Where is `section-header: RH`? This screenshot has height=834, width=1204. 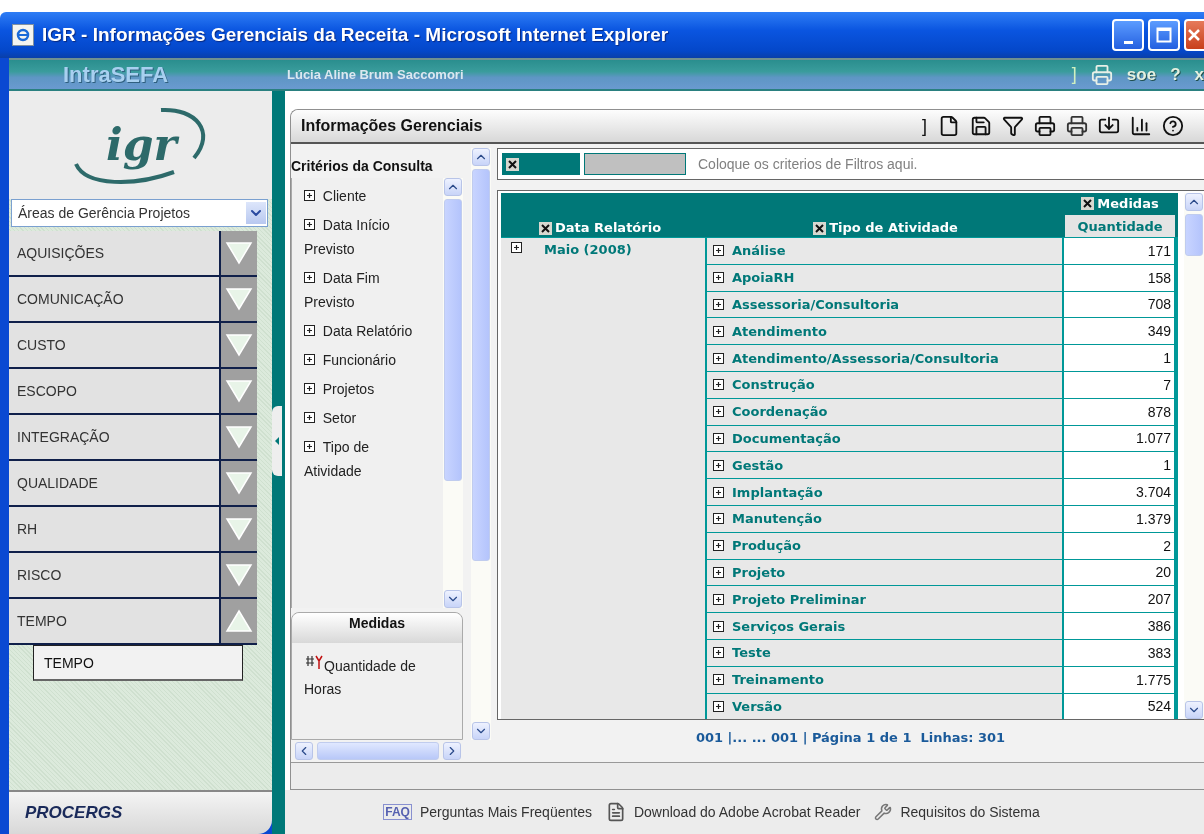
section-header: RH is located at coordinates (115, 529).